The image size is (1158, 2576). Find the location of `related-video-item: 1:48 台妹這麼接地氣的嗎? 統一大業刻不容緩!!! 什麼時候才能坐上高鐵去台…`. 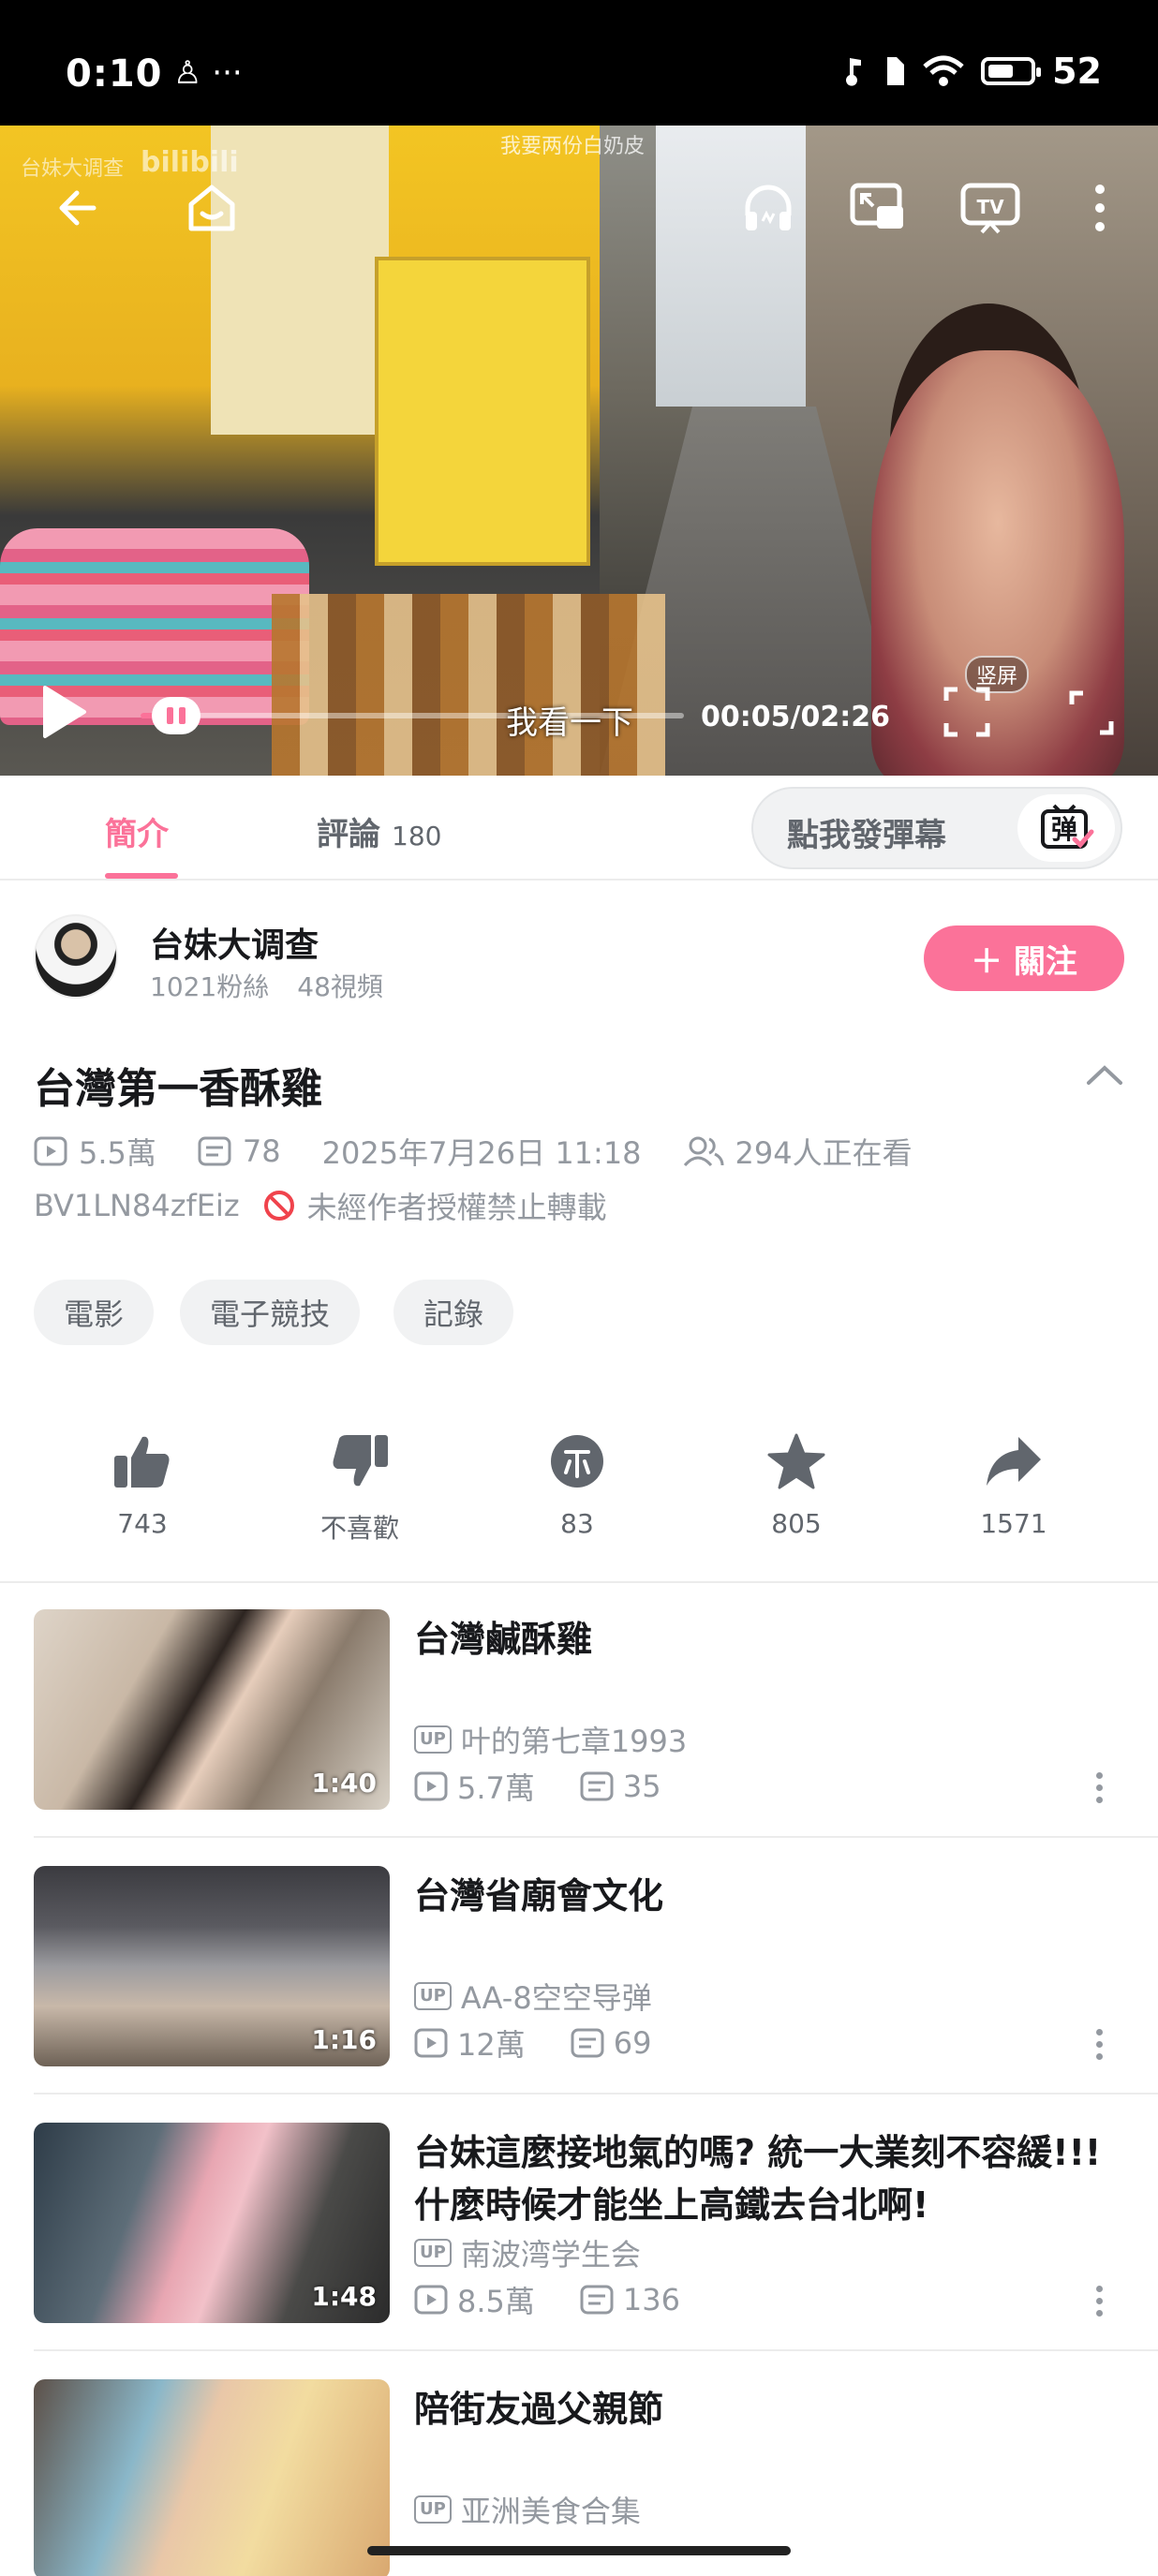

related-video-item: 1:48 台妹這麼接地氣的嗎? 統一大業刻不容緩!!! 什麼時候才能坐上高鐵去台… is located at coordinates (579, 2242).